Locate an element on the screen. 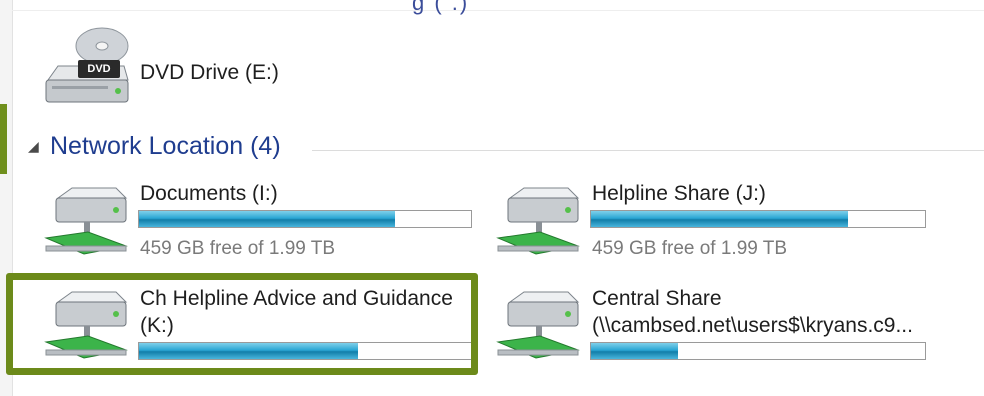  drive-label: Documents (I:) is located at coordinates (209, 193).